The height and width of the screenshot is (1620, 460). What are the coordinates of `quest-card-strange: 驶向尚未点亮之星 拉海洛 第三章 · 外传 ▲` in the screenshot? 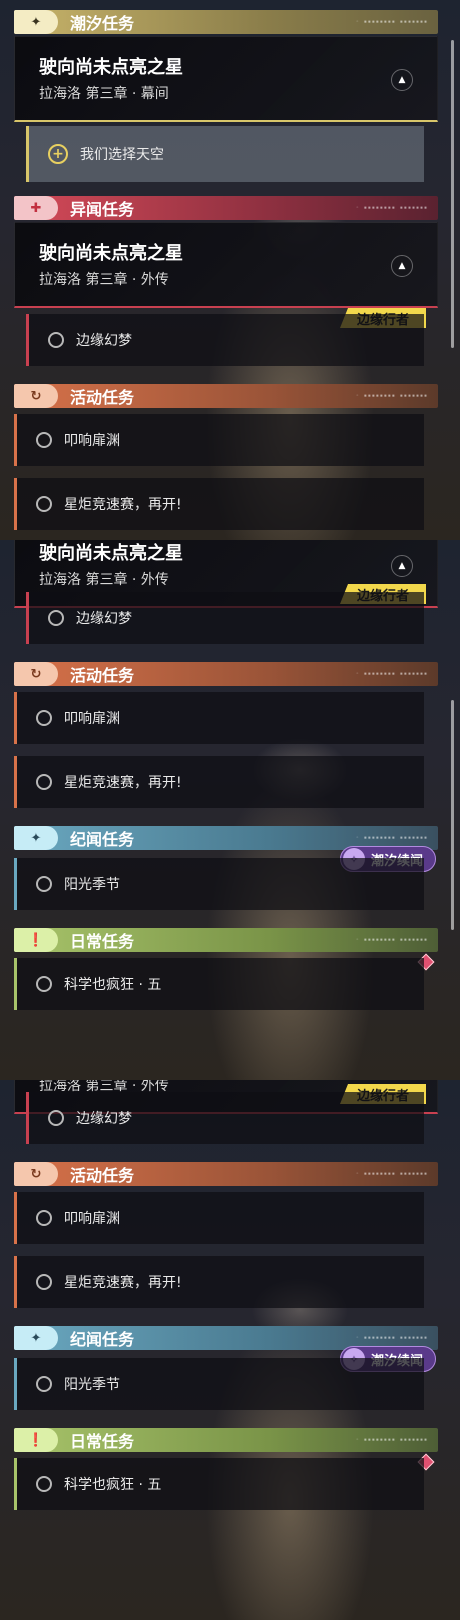 It's located at (226, 265).